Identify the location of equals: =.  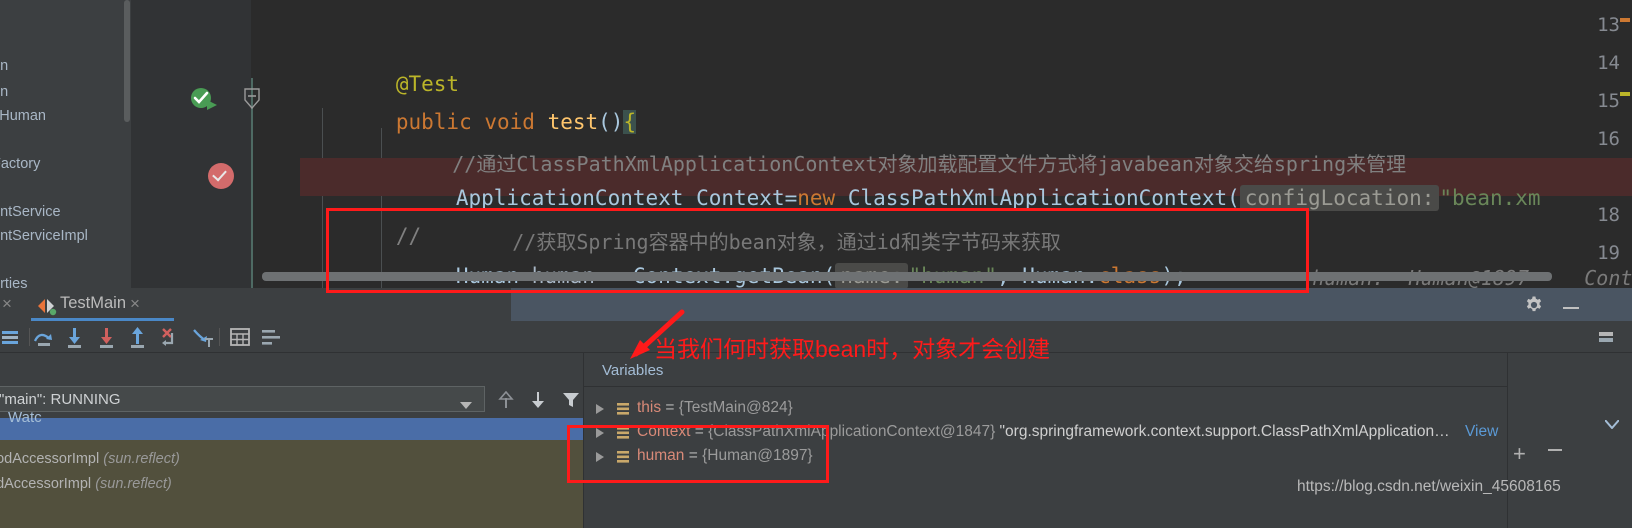
(670, 407).